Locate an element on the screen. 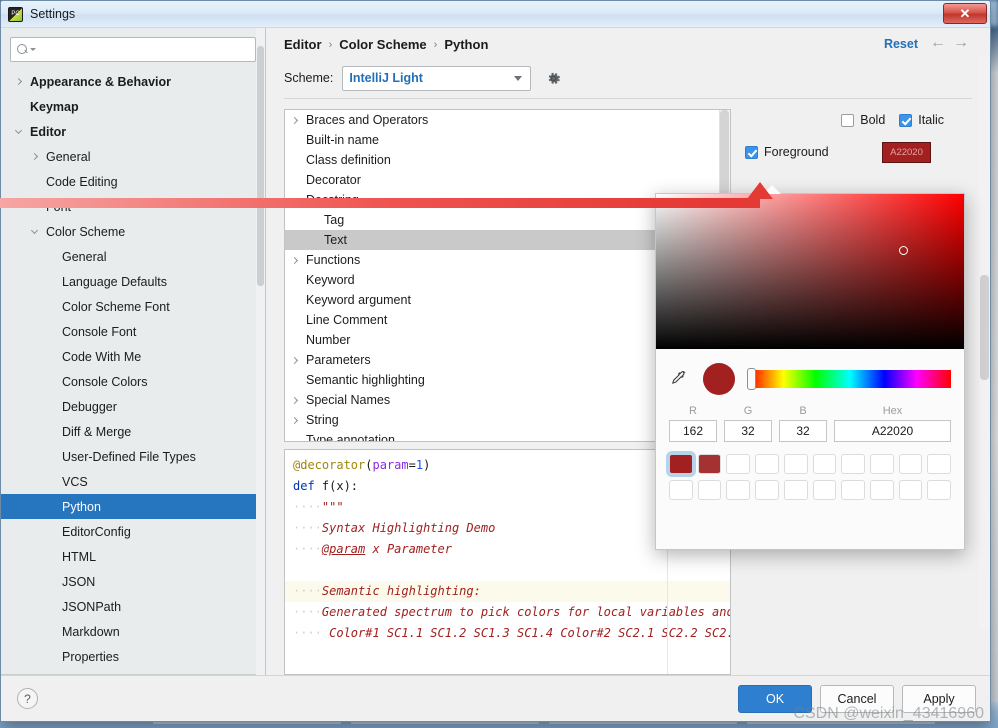  forward-arrow-icon: → is located at coordinates (961, 43).